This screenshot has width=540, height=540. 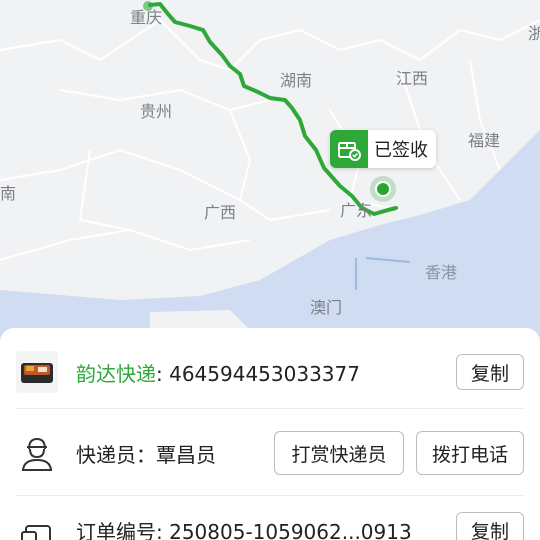 I want to click on copy-tracking-button: 复制, so click(x=490, y=372).